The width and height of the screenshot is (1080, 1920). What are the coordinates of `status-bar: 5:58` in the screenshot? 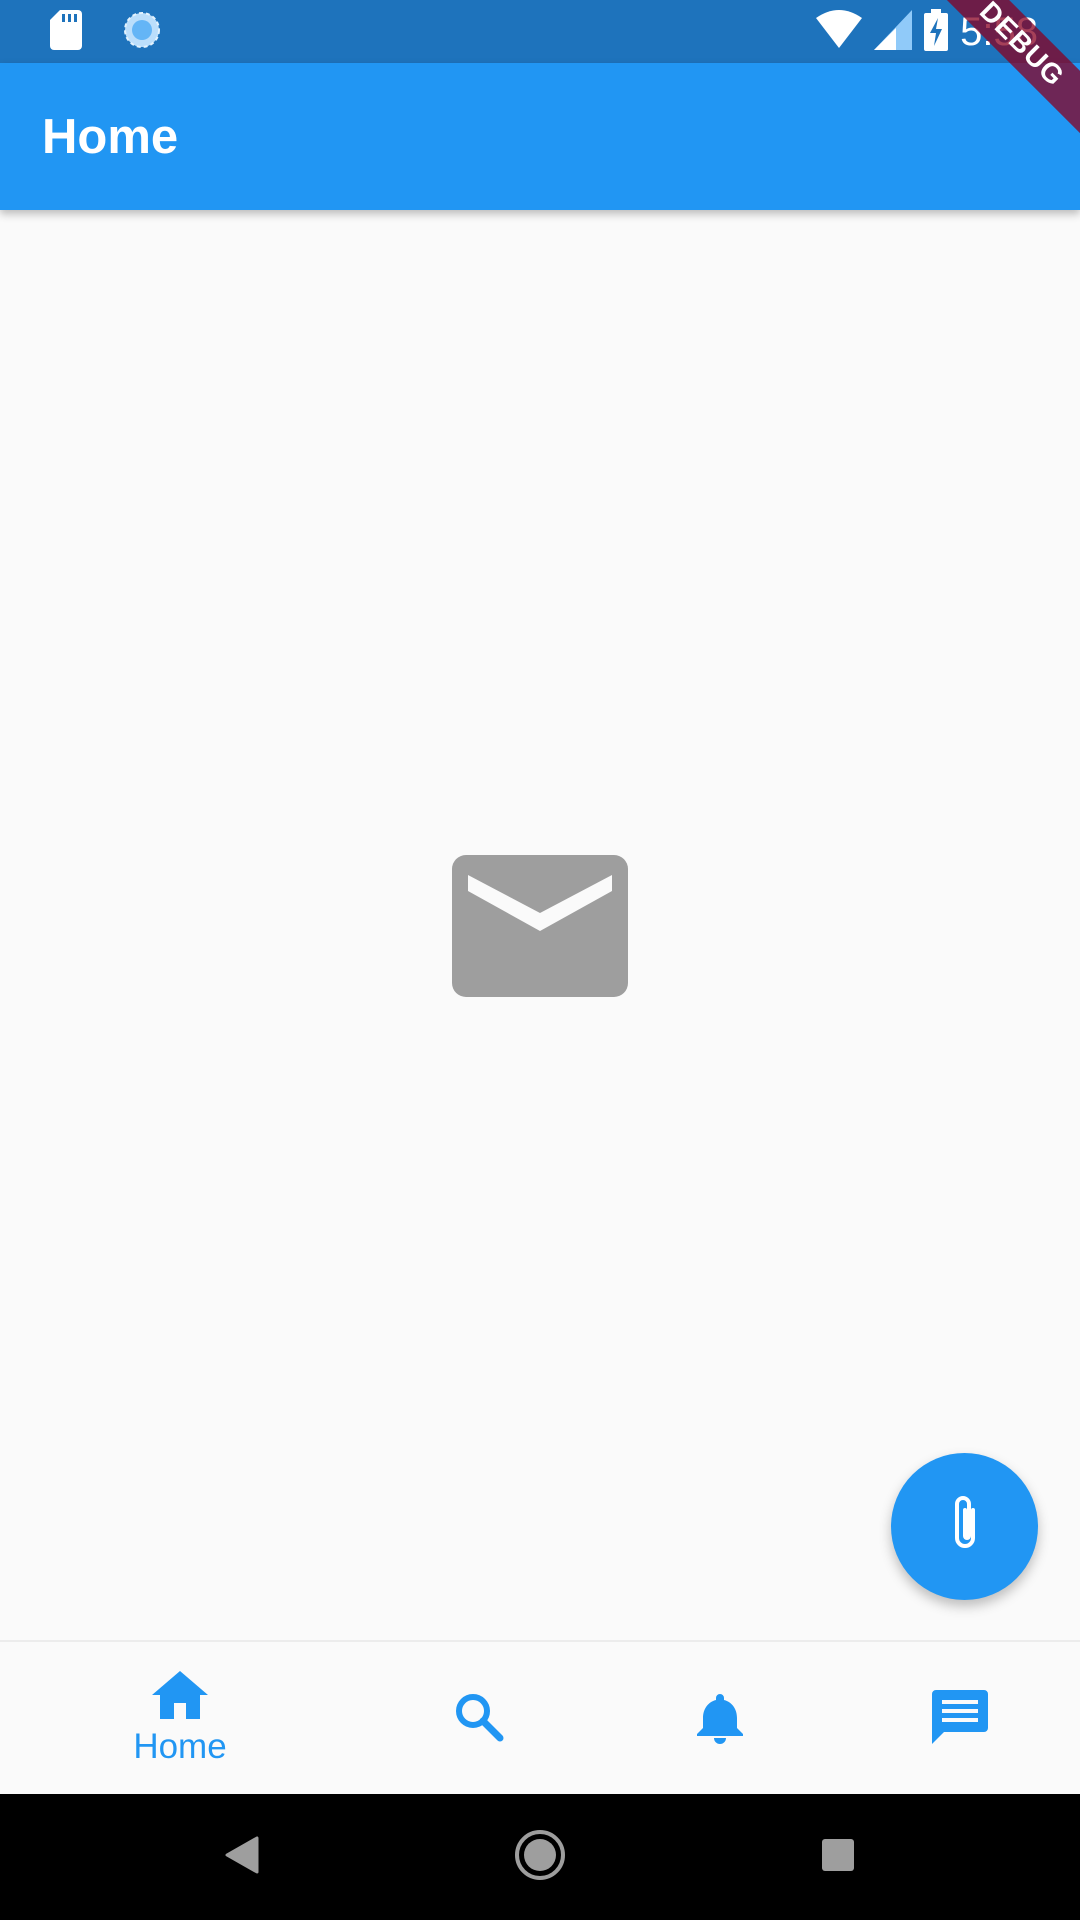 It's located at (540, 31).